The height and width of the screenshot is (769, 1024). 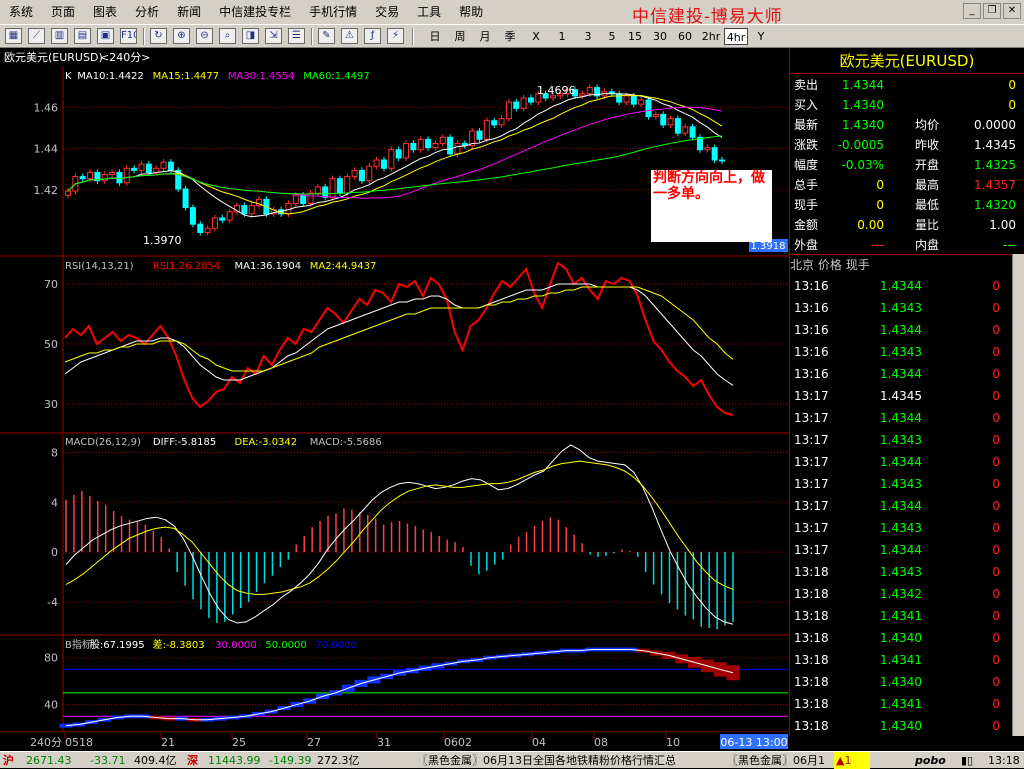 I want to click on tick-time: 13:18, so click(x=811, y=682).